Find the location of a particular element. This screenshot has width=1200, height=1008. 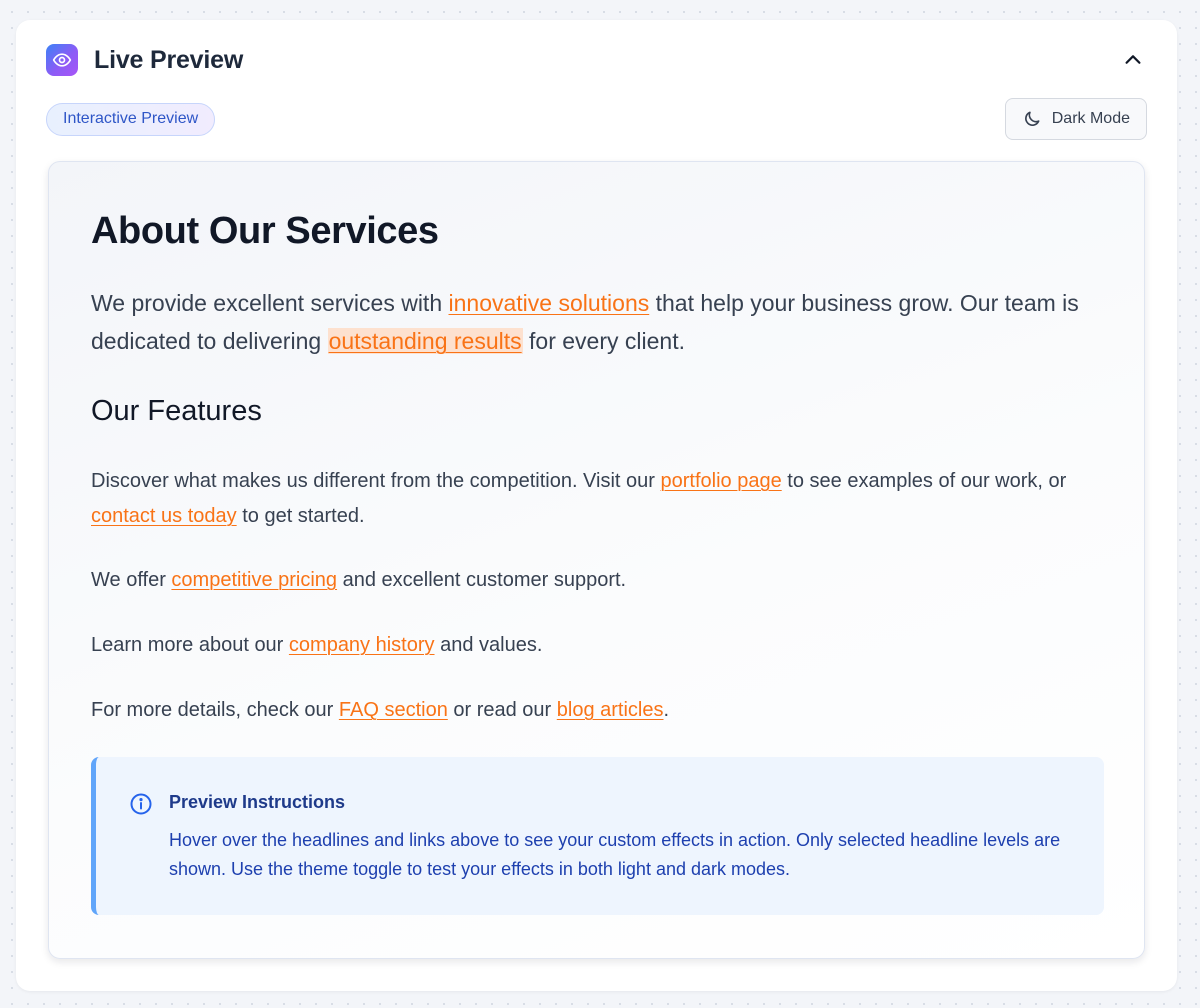

panel-header: Live Preview is located at coordinates (596, 60).